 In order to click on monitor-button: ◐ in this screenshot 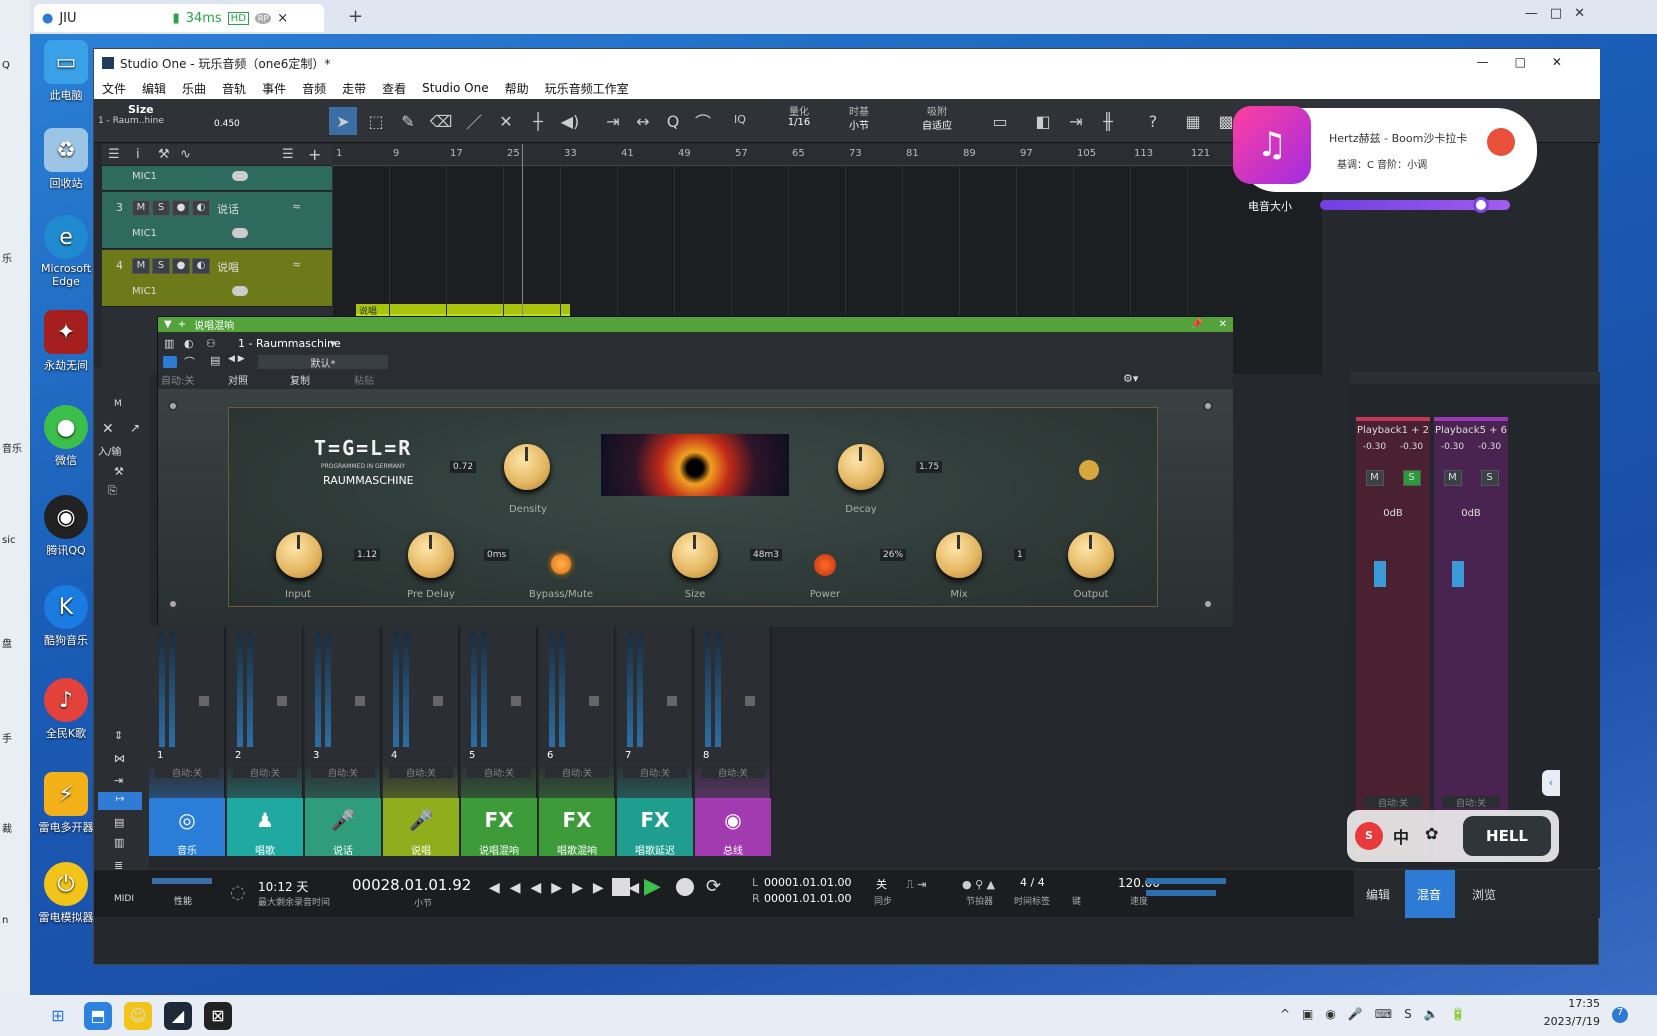, I will do `click(201, 208)`.